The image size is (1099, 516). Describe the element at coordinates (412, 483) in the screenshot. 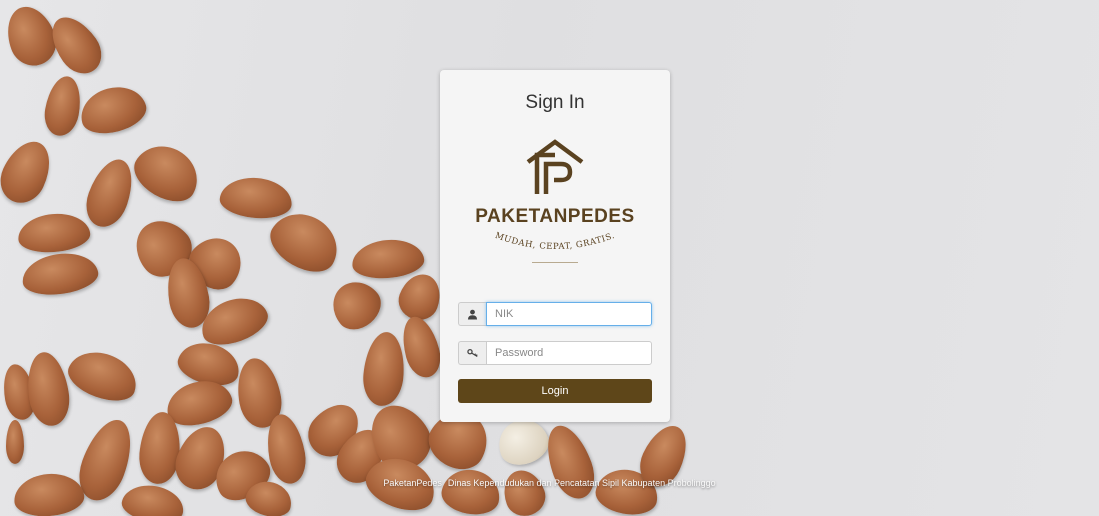

I see `footer-app-name: PaketanPedes` at that location.